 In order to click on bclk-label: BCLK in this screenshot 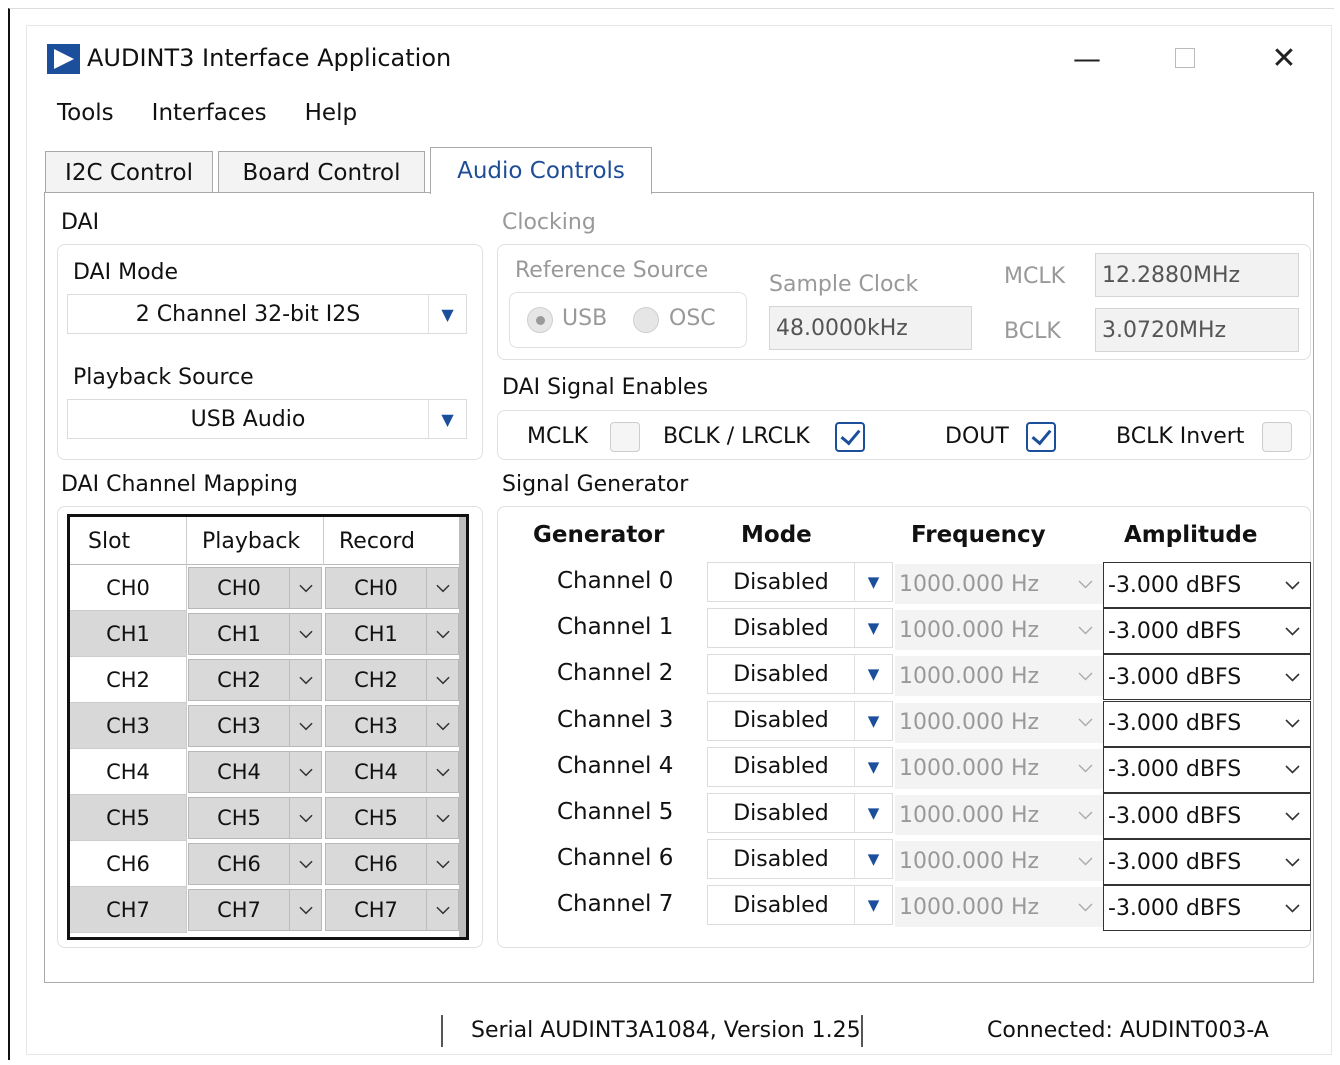, I will do `click(1032, 331)`.